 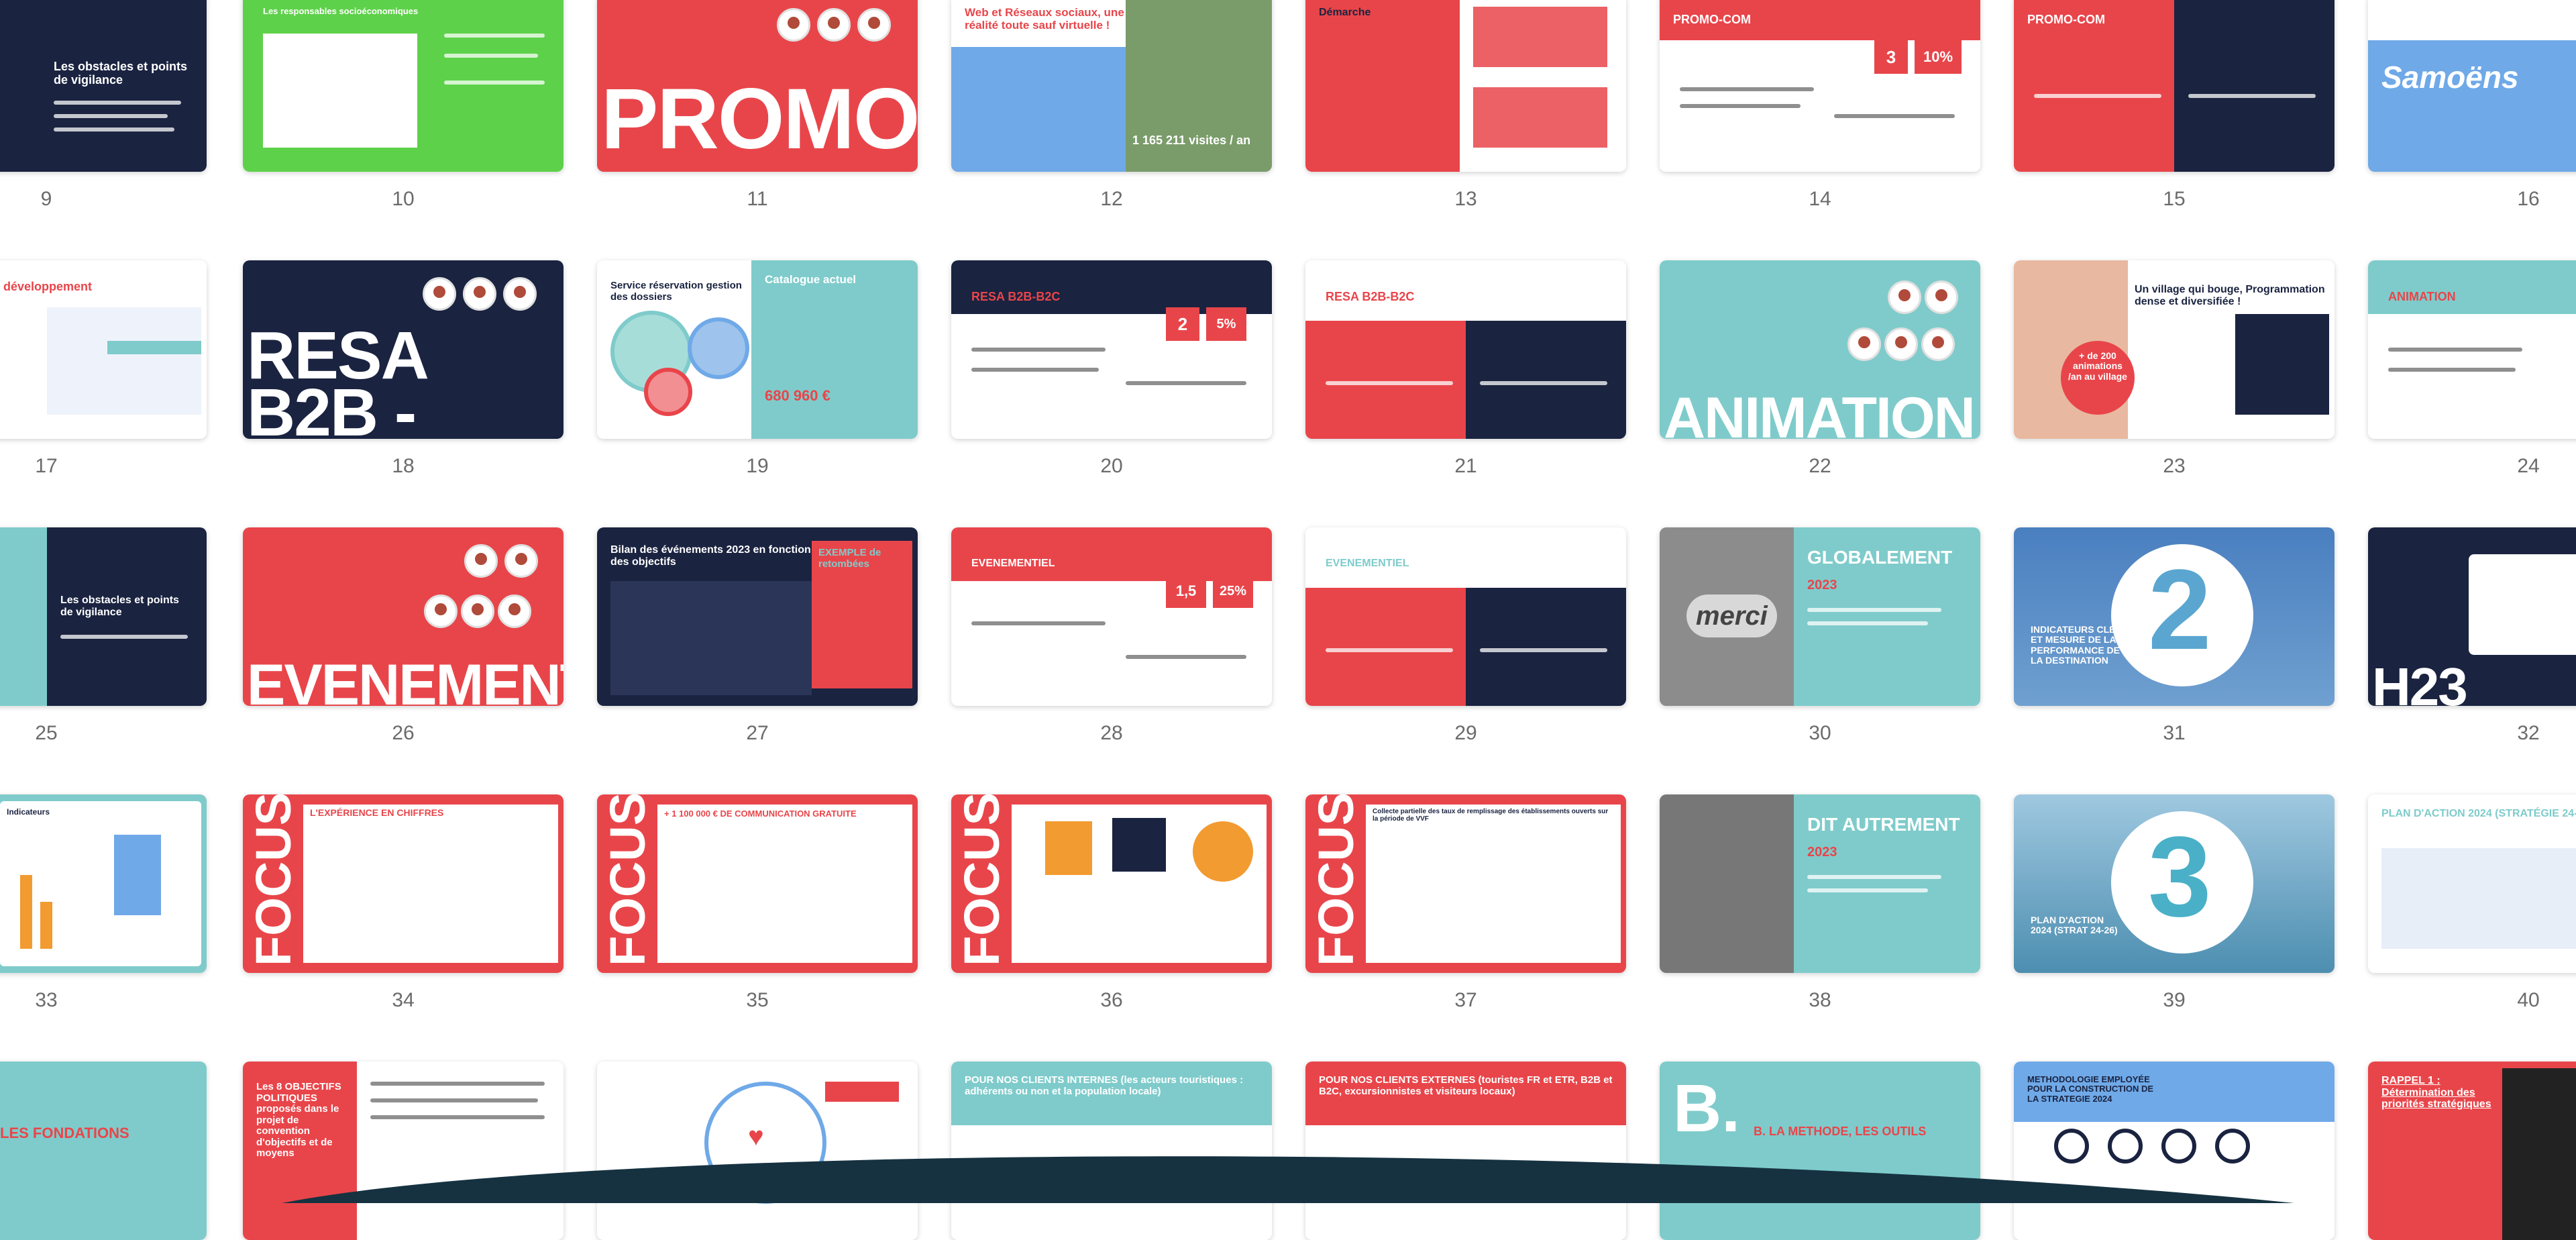 What do you see at coordinates (1731, 616) in the screenshot?
I see `merci-heart: merci` at bounding box center [1731, 616].